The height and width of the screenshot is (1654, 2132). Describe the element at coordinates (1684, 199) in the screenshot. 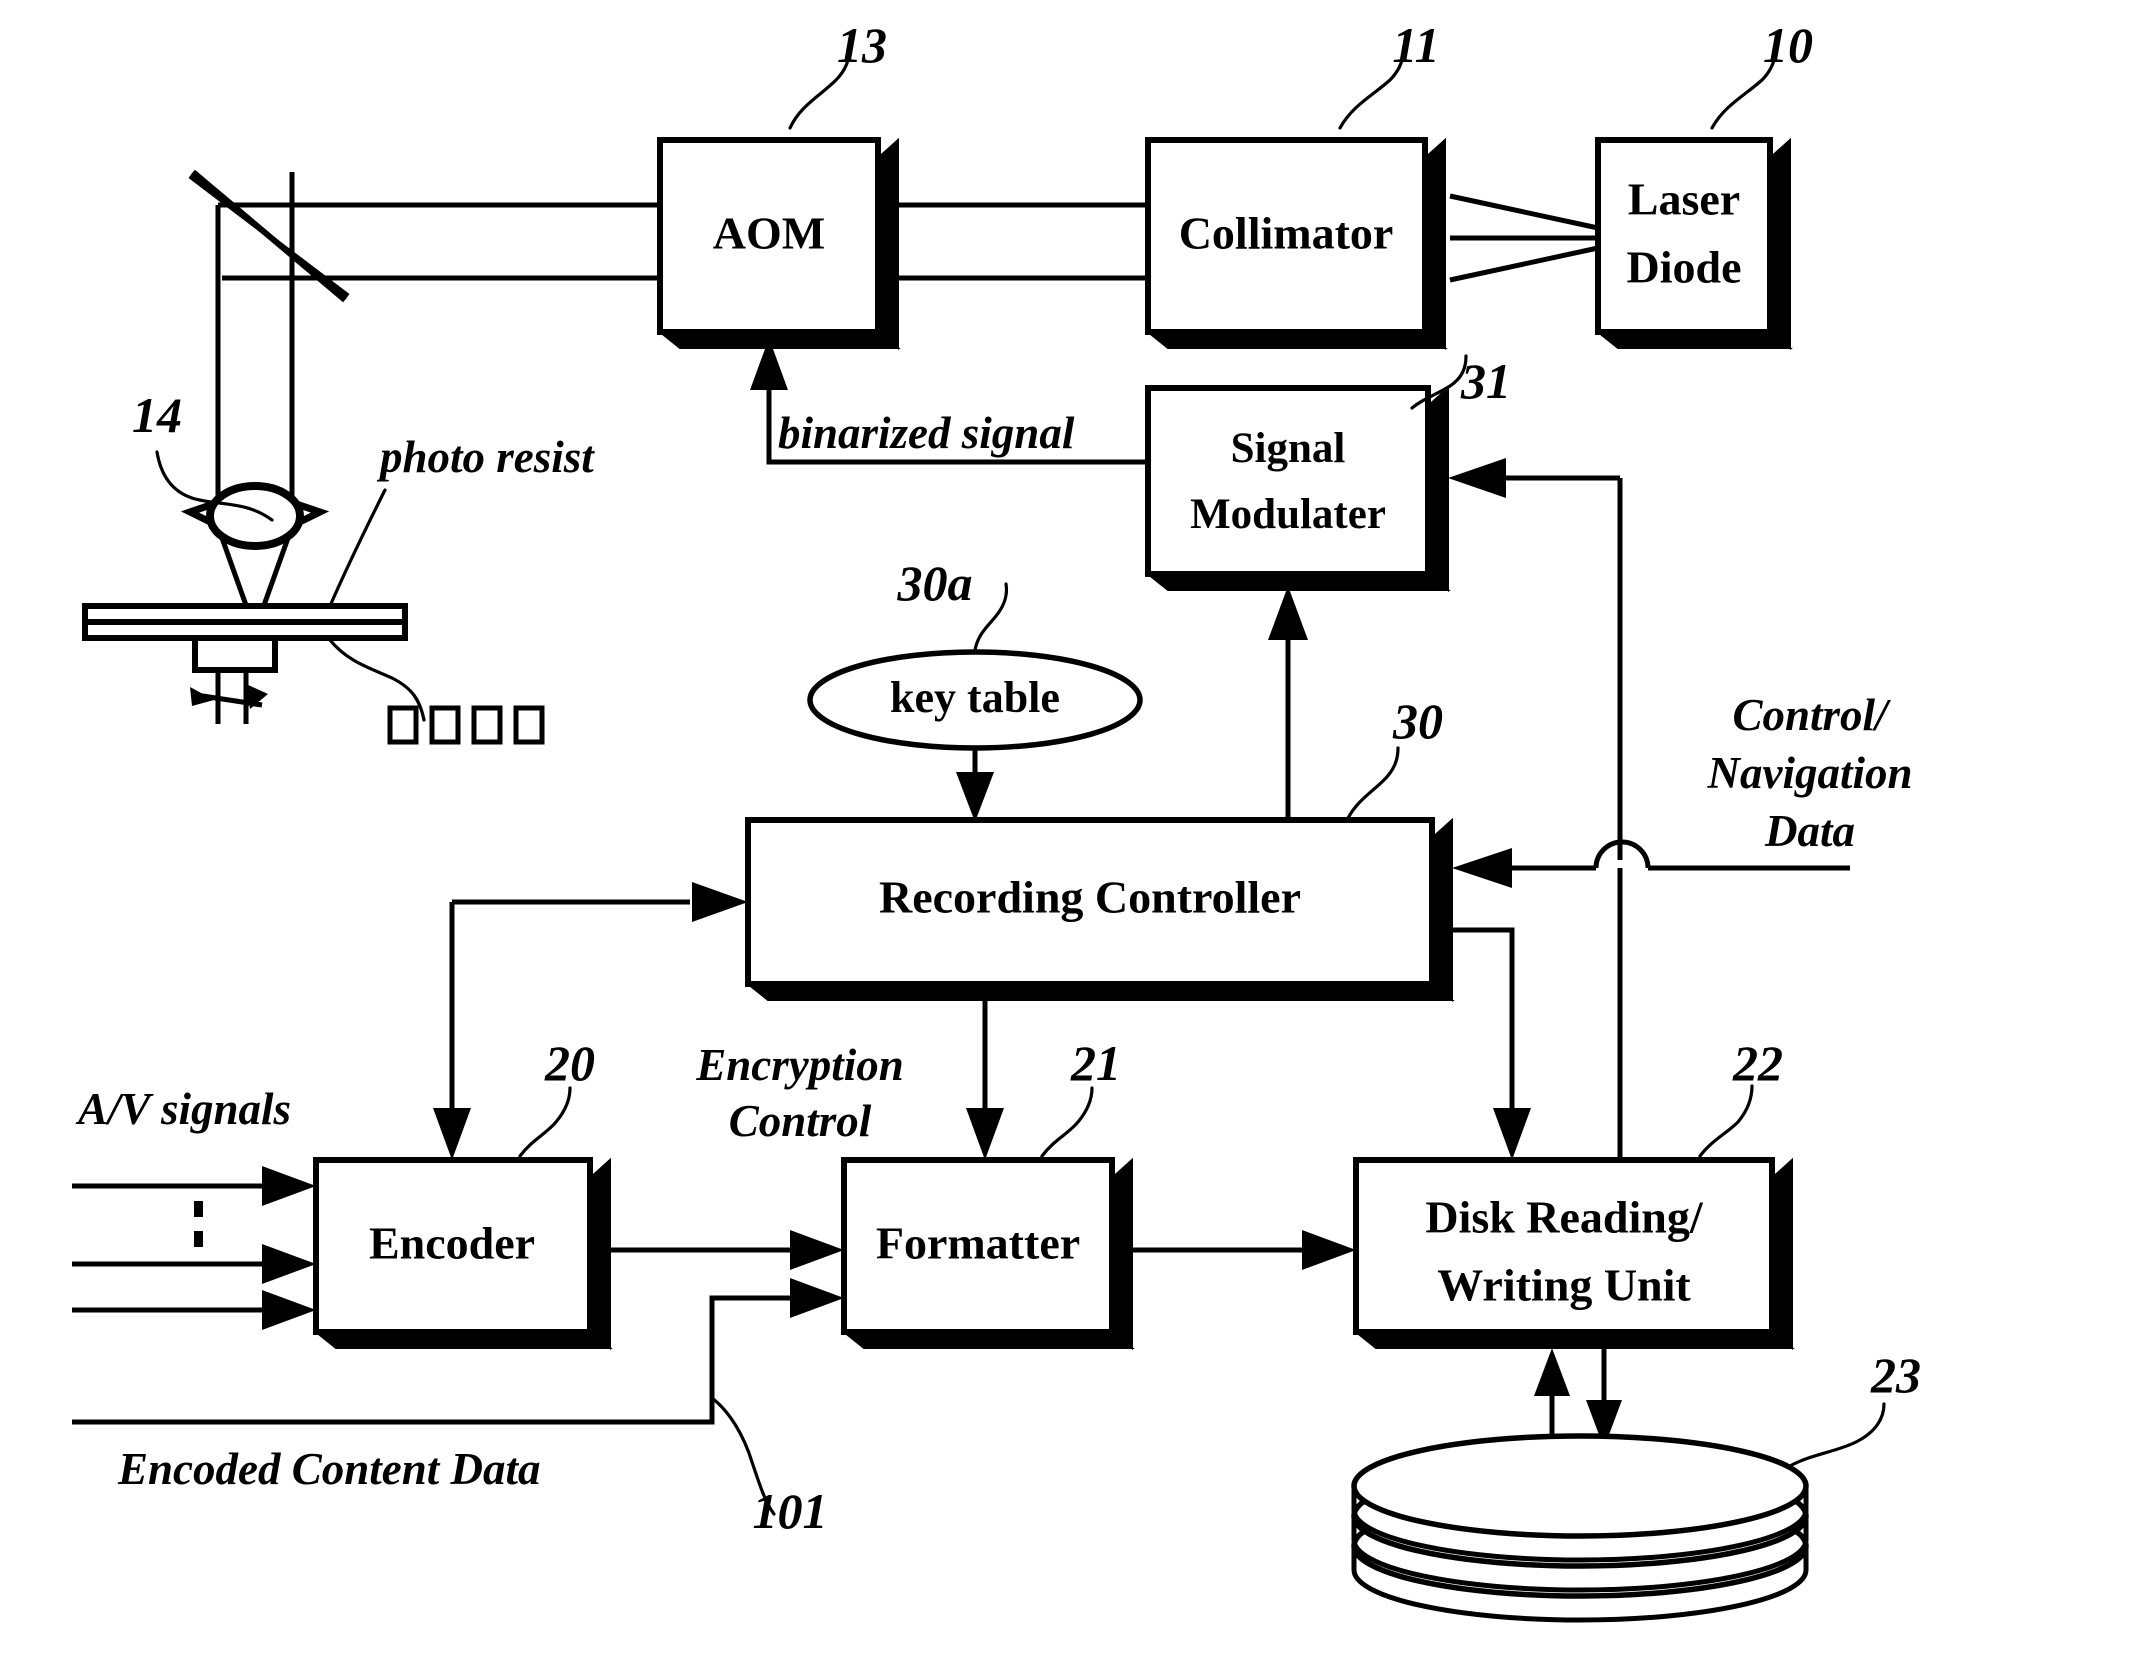

I see `laser-diode-label-line1: Laser` at that location.